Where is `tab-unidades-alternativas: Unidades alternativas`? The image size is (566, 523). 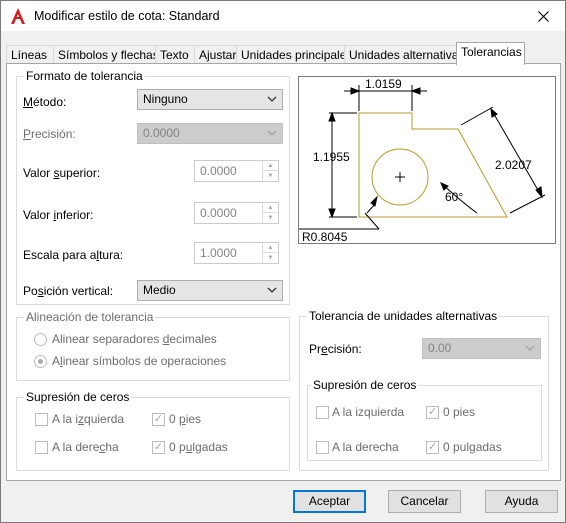
tab-unidades-alternativas: Unidades alternativas is located at coordinates (404, 54).